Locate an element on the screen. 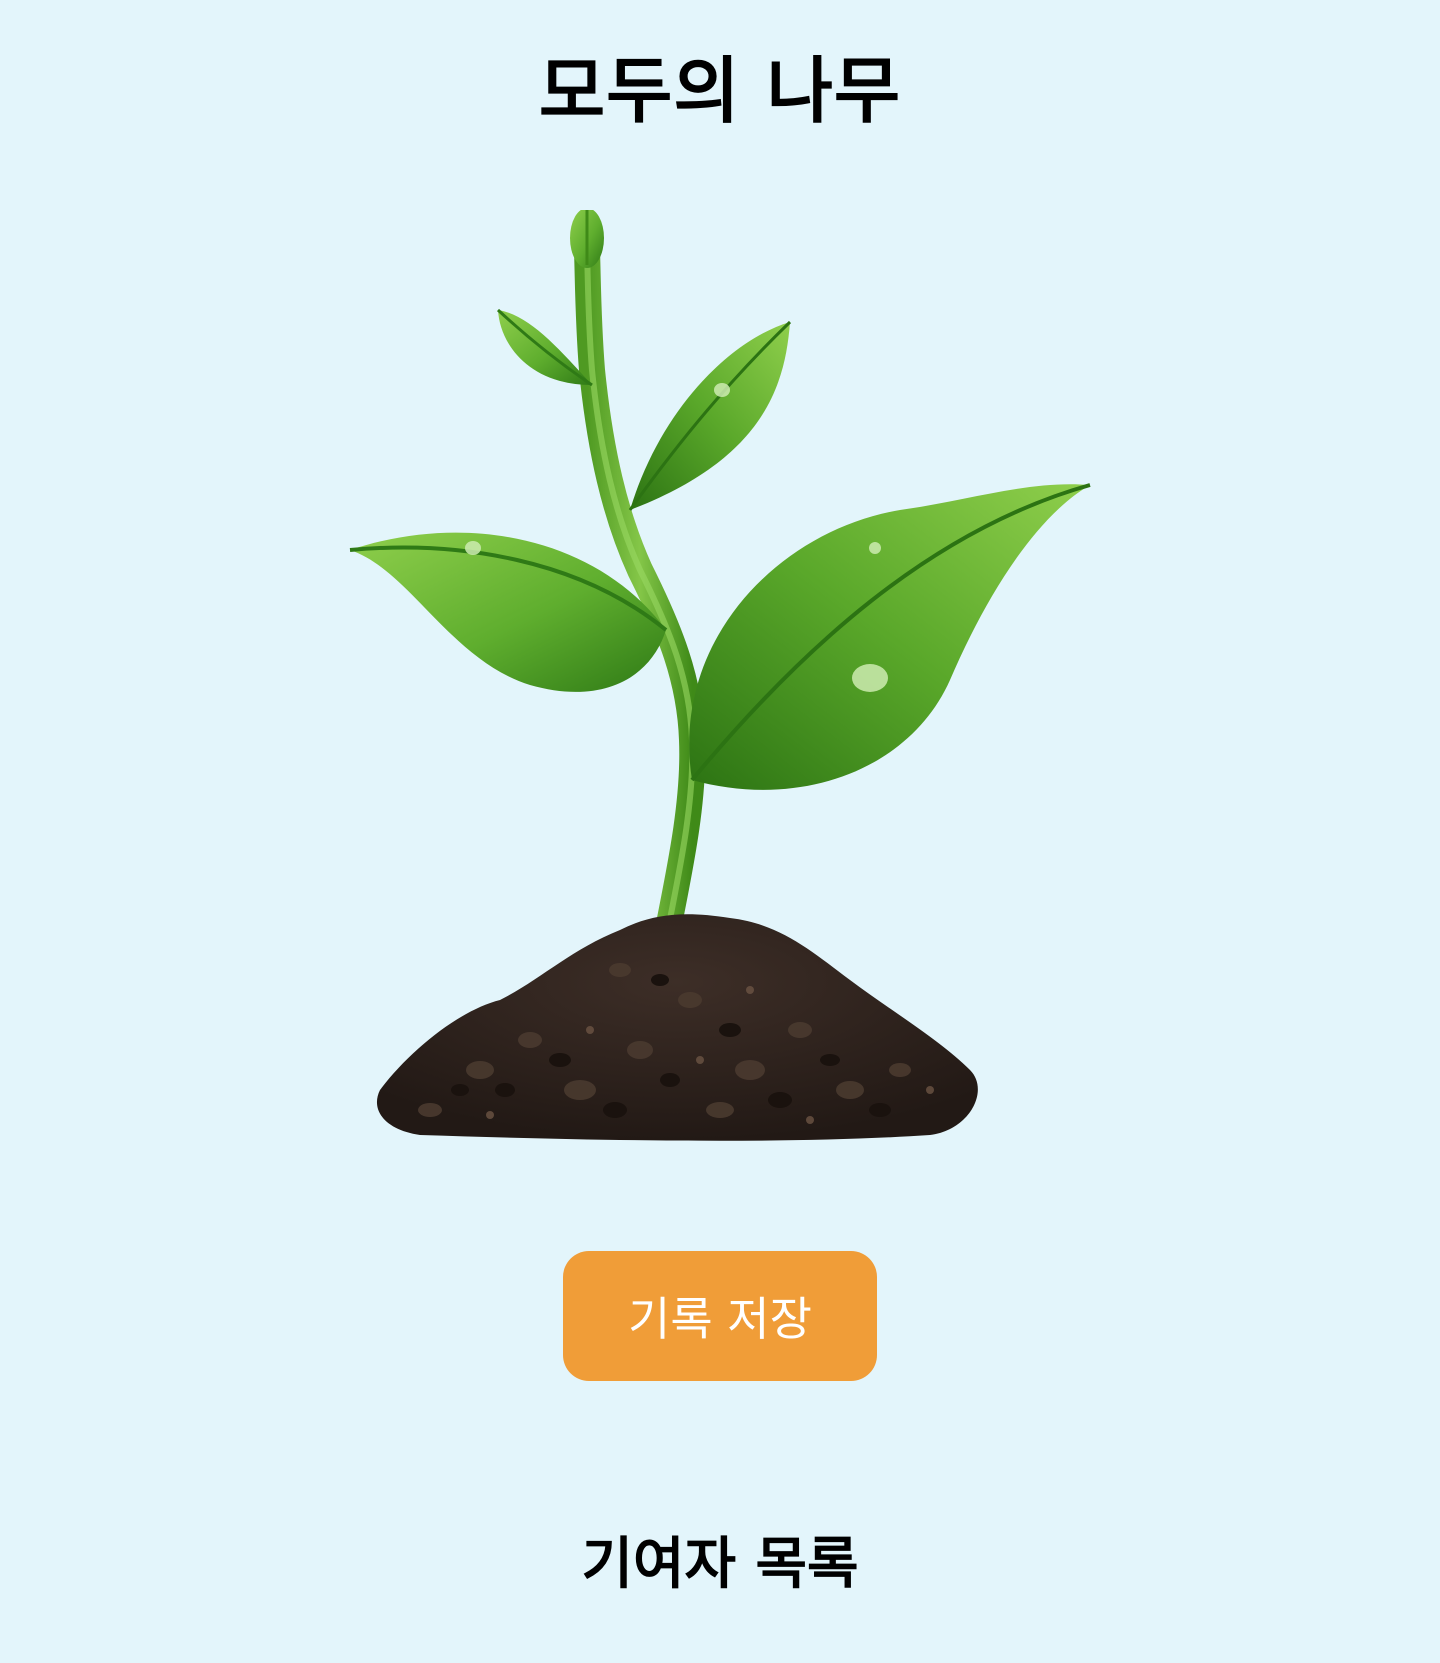  save-record-button: 기록 저장 is located at coordinates (720, 1316).